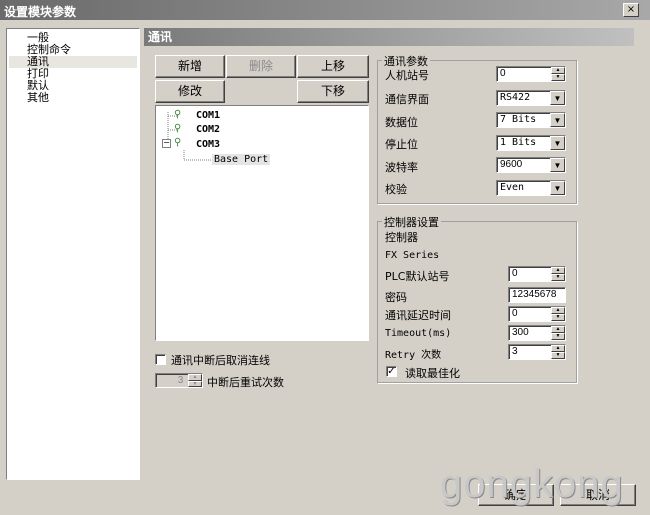  Describe the element at coordinates (515, 97) in the screenshot. I see `interface-value: RS422` at that location.